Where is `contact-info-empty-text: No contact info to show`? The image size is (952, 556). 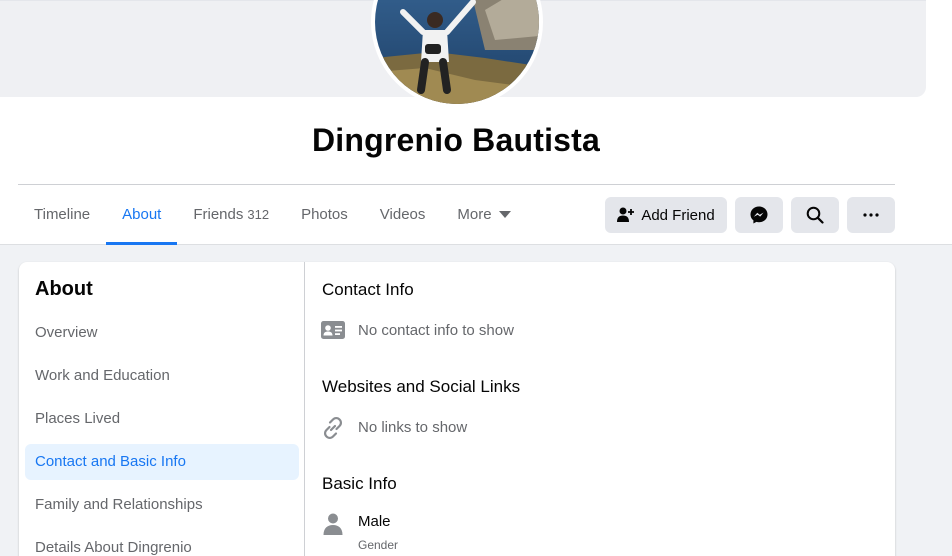 contact-info-empty-text: No contact info to show is located at coordinates (436, 330).